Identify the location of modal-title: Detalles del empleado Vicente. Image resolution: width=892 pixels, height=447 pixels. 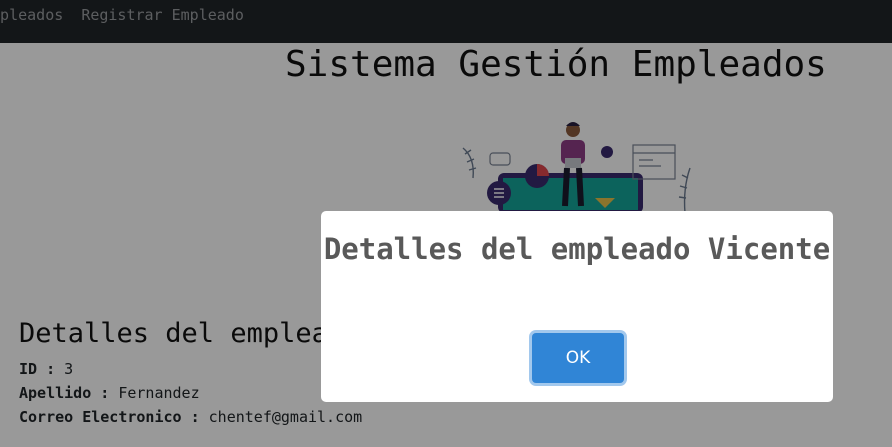
(577, 249).